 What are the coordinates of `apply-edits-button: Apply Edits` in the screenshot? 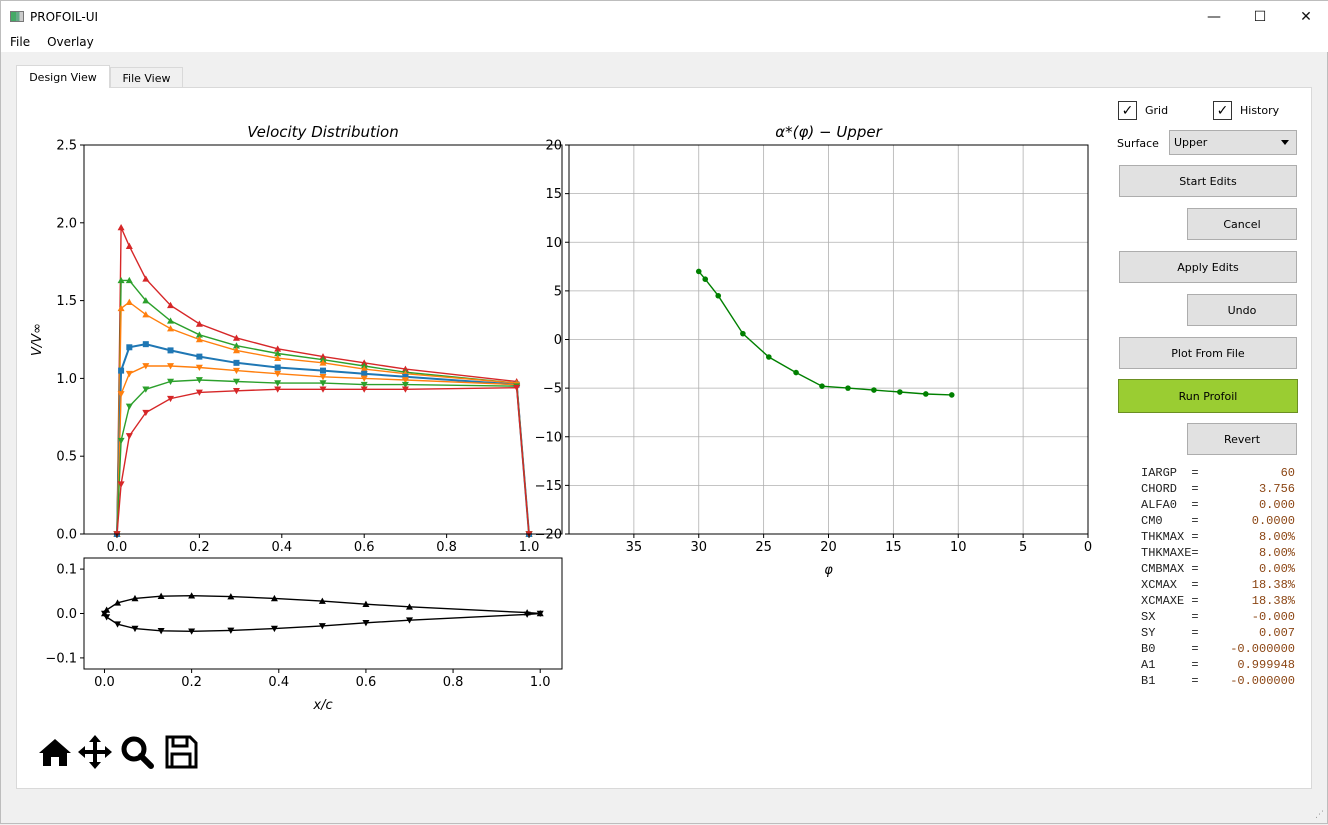 It's located at (1208, 267).